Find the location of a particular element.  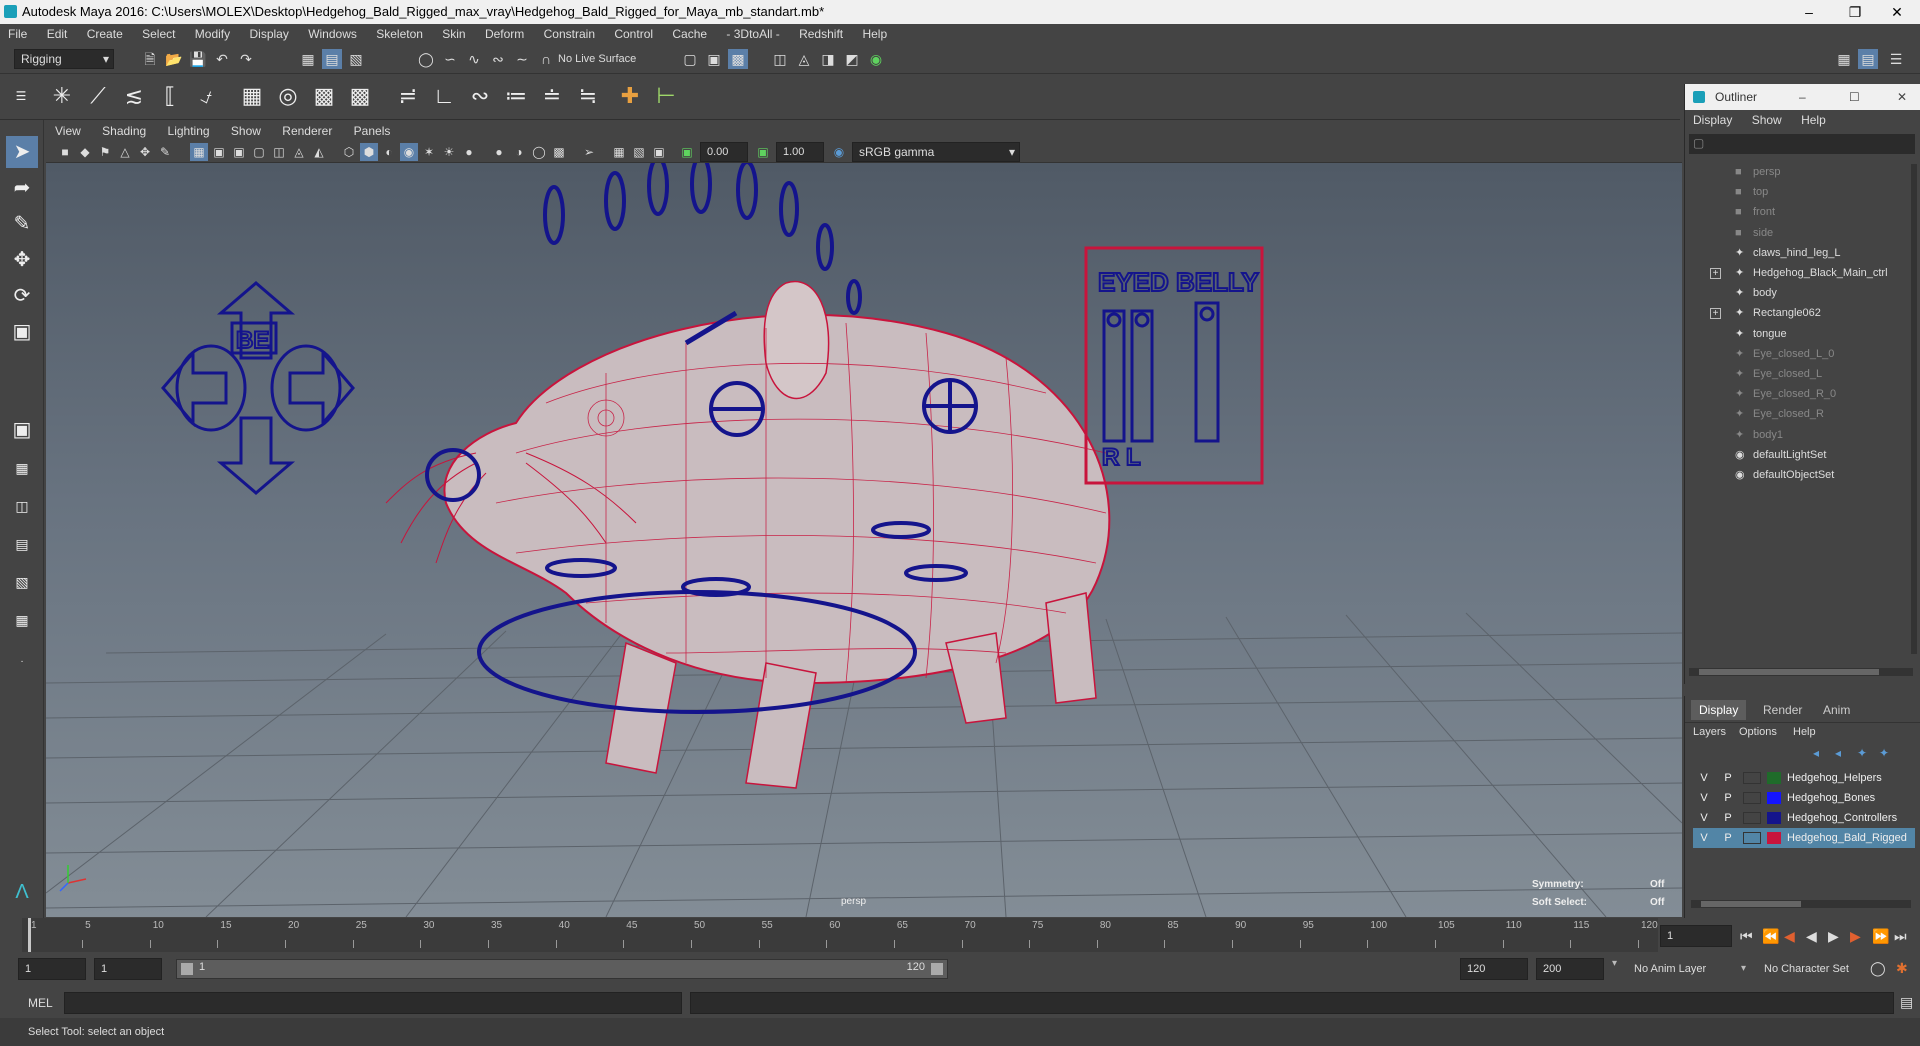

lasso-tool-icon: ➦ is located at coordinates (22, 188).